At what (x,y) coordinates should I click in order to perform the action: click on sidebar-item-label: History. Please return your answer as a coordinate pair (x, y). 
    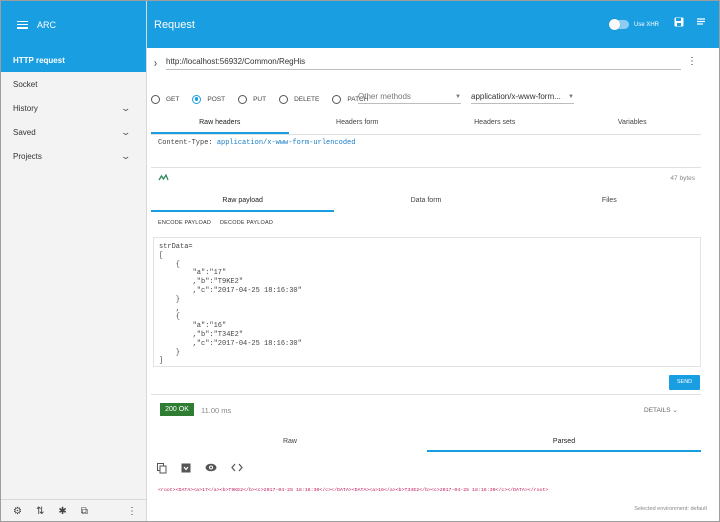
    Looking at the image, I should click on (25, 108).